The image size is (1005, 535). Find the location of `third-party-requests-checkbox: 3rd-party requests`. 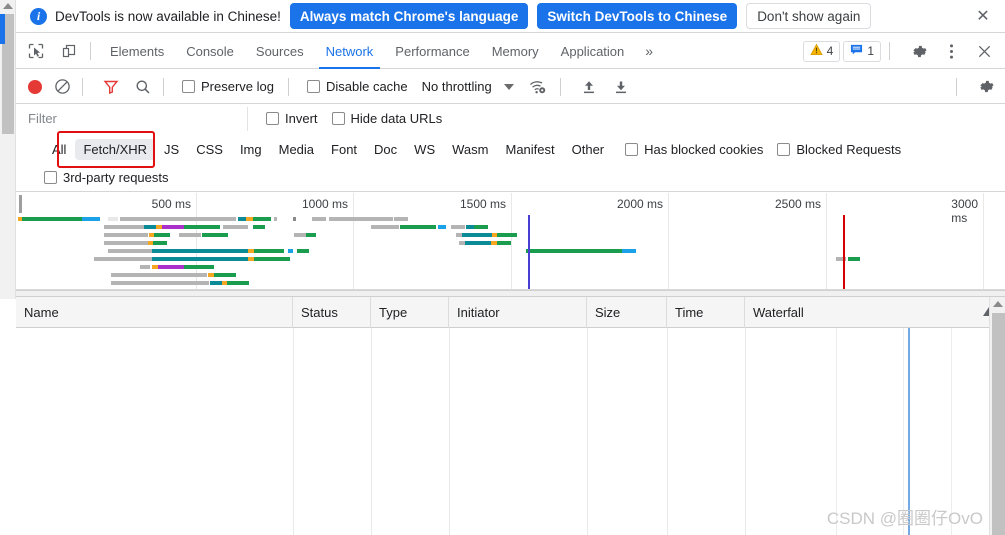

third-party-requests-checkbox: 3rd-party requests is located at coordinates (106, 177).